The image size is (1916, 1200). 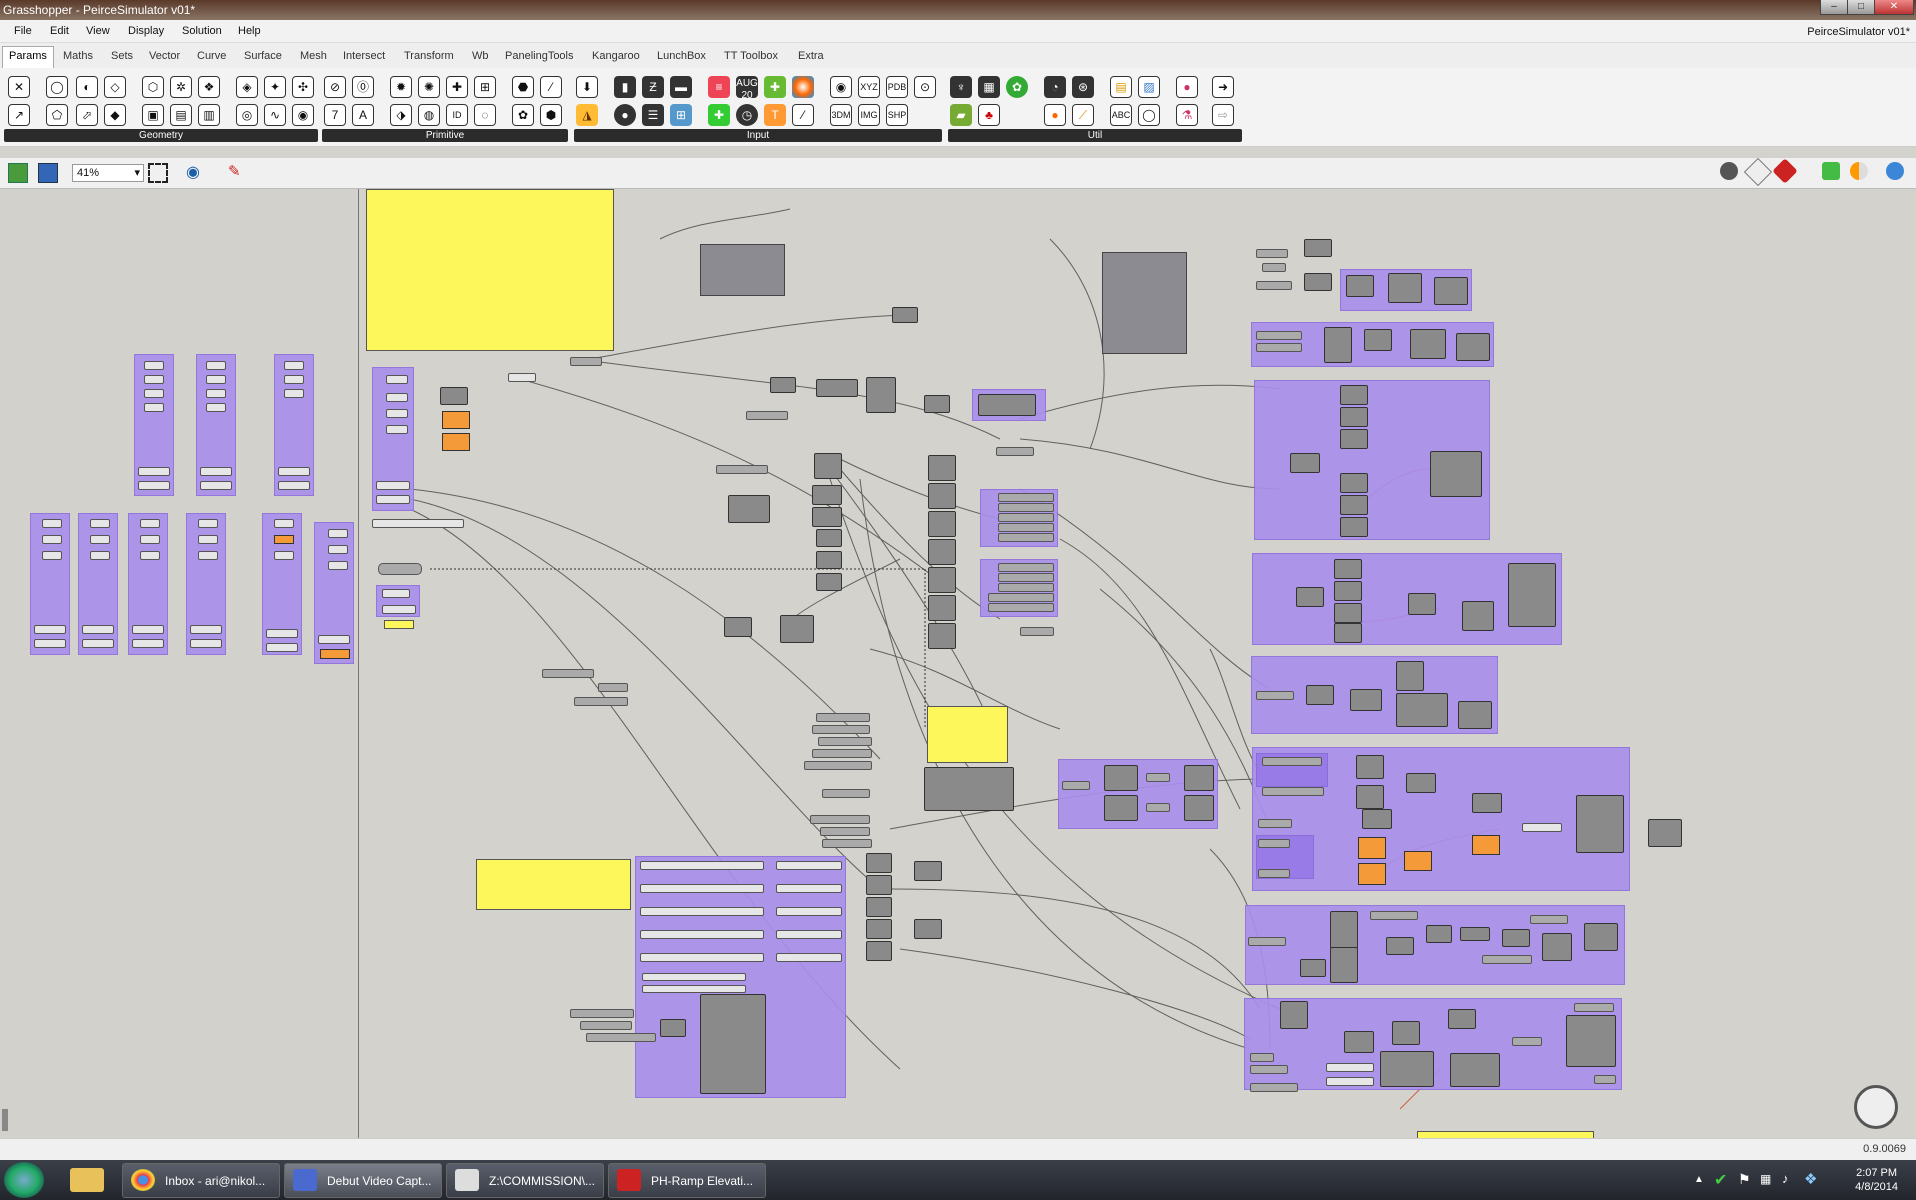 What do you see at coordinates (399, 624) in the screenshot?
I see `note-panel` at bounding box center [399, 624].